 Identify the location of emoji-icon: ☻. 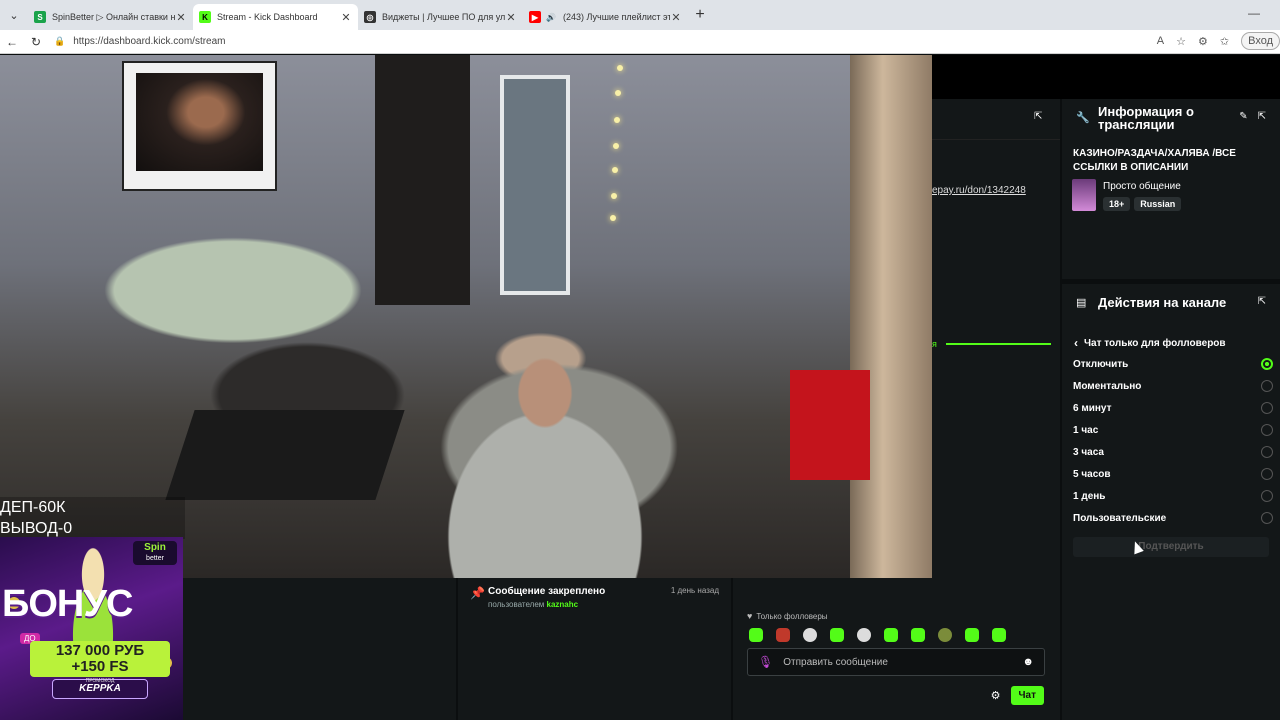
(1028, 662).